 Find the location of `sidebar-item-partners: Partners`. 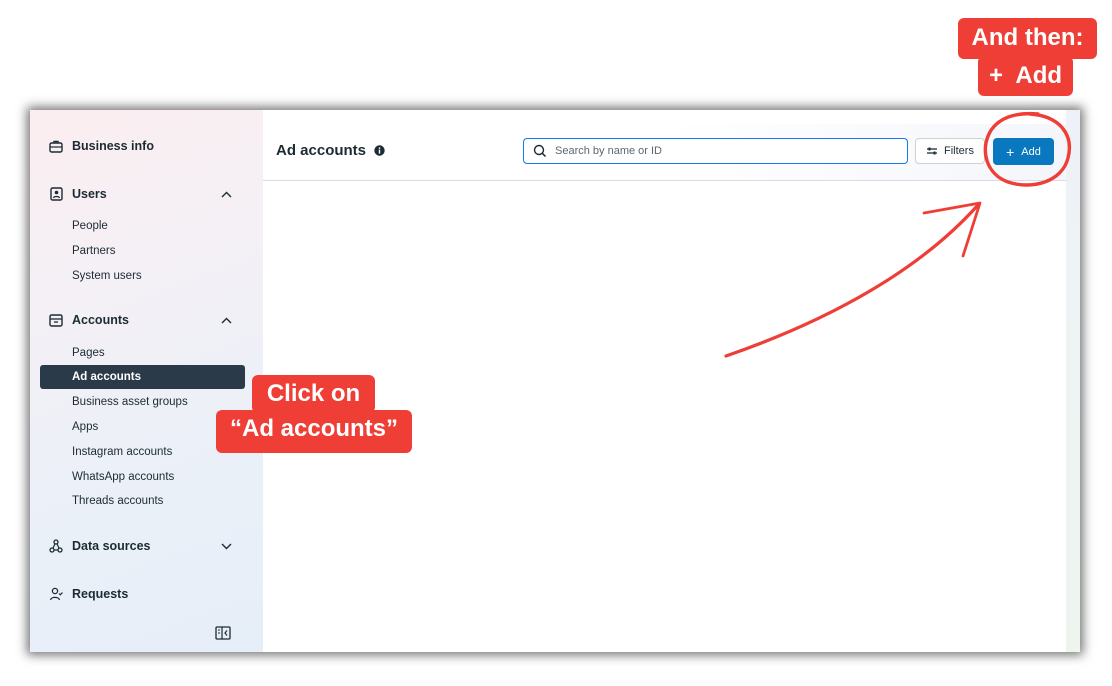

sidebar-item-partners: Partners is located at coordinates (142, 251).